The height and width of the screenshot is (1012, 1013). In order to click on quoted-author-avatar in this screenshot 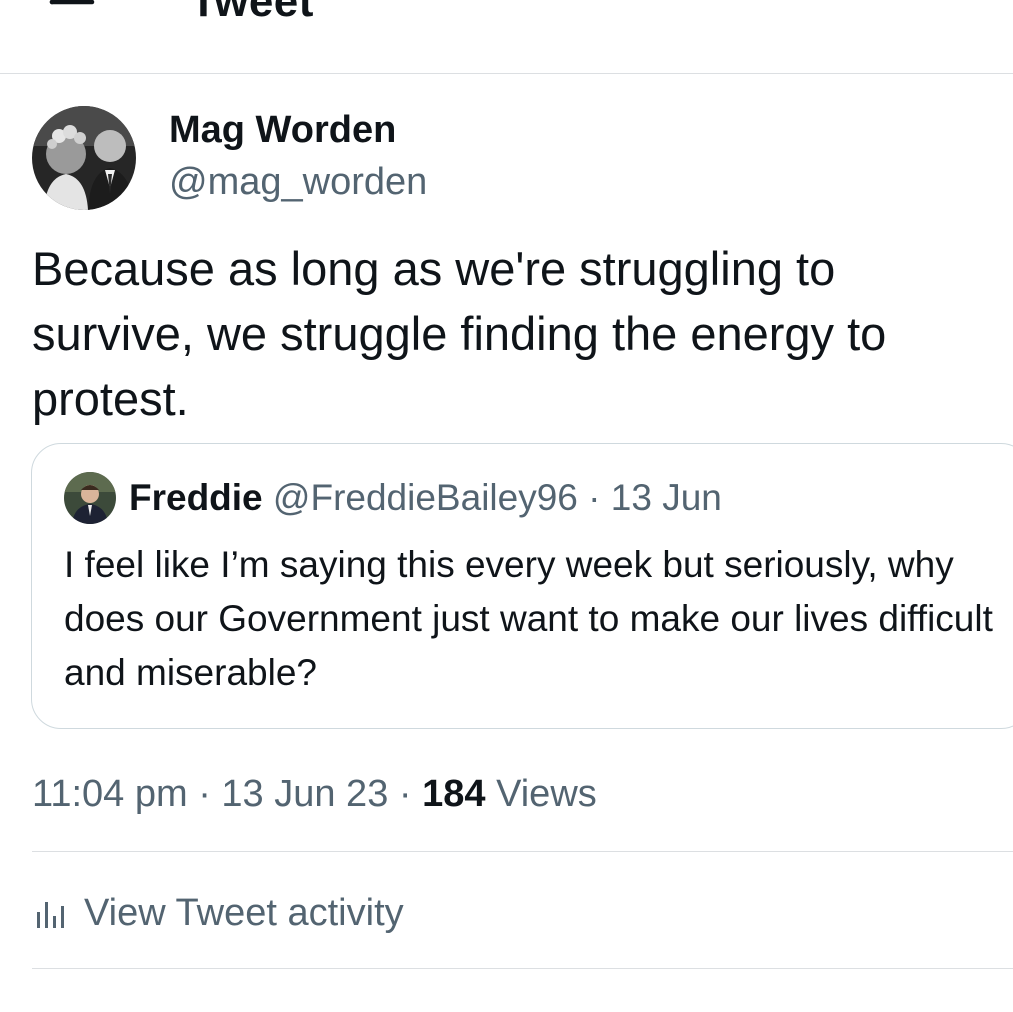, I will do `click(90, 498)`.